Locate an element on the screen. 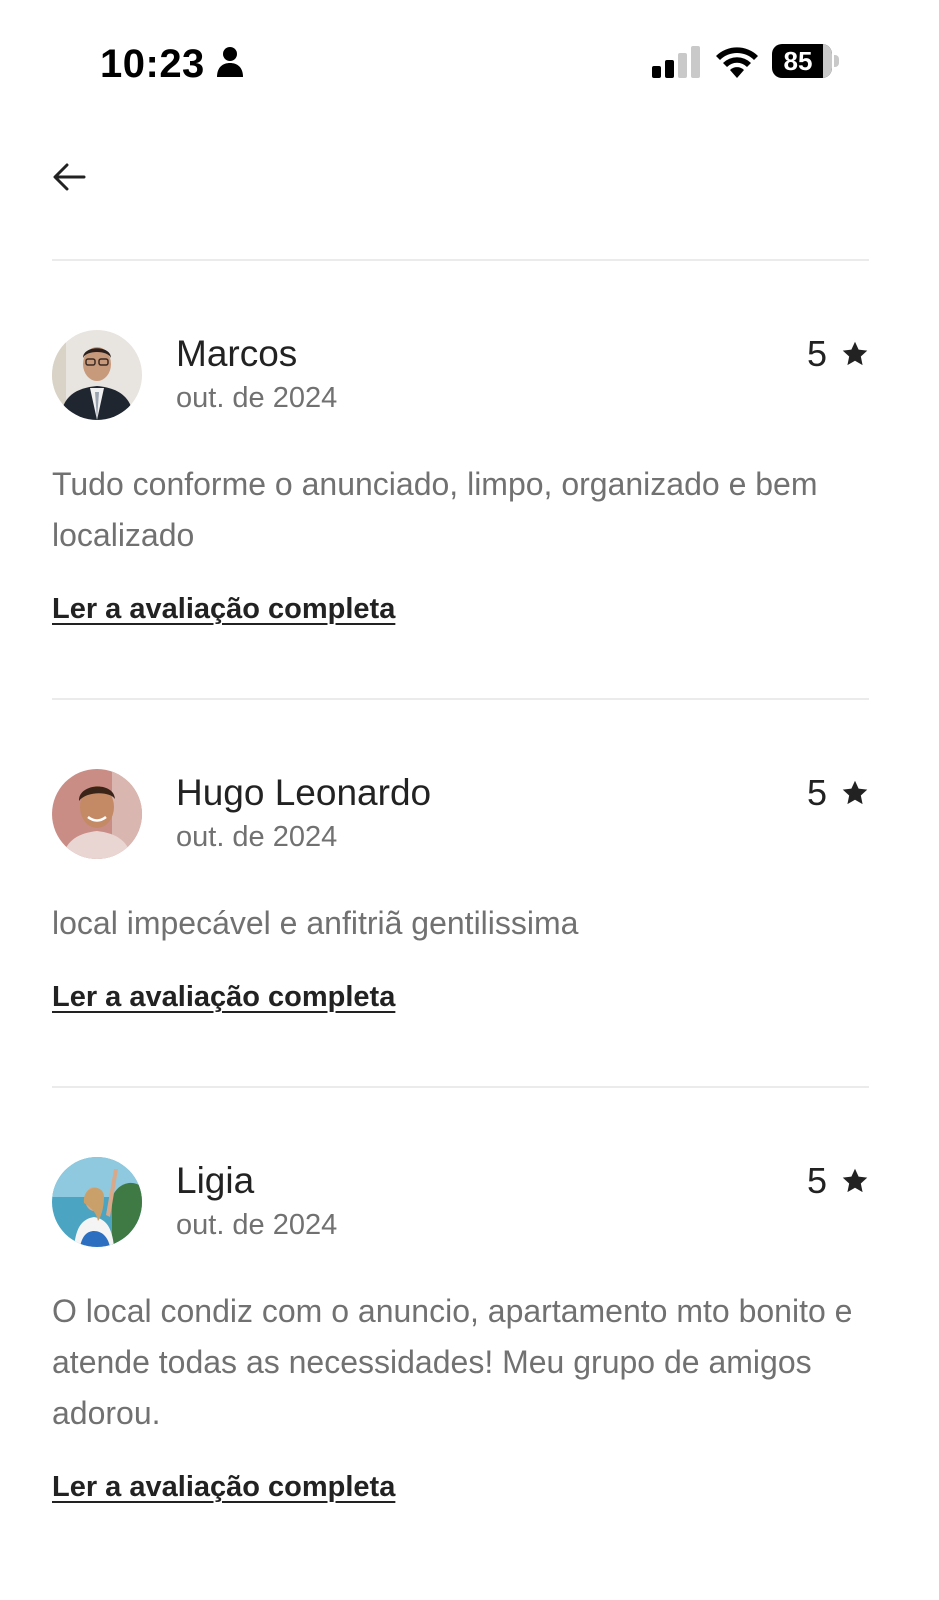 The image size is (939, 1600). battery-level: 85 is located at coordinates (798, 61).